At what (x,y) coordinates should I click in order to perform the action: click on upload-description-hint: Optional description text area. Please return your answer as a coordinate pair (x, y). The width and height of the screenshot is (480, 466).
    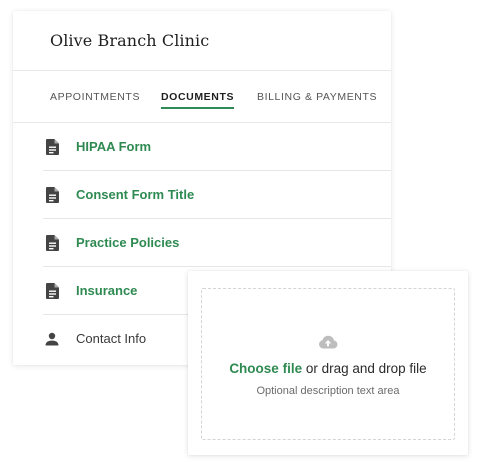
    Looking at the image, I should click on (328, 391).